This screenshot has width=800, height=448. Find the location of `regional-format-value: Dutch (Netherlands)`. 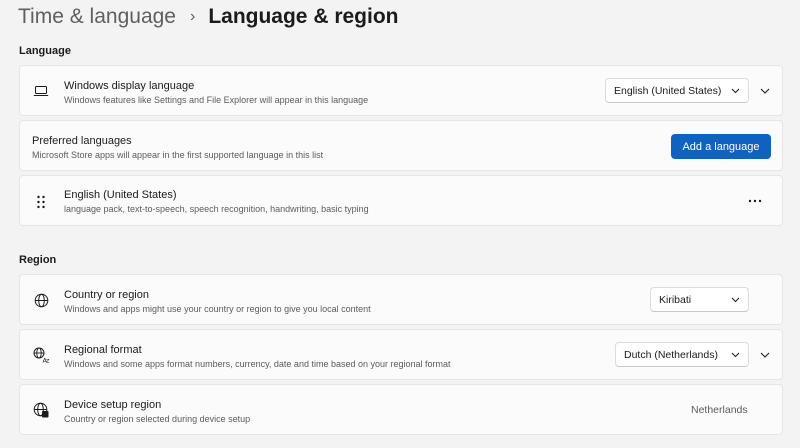

regional-format-value: Dutch (Netherlands) is located at coordinates (671, 354).